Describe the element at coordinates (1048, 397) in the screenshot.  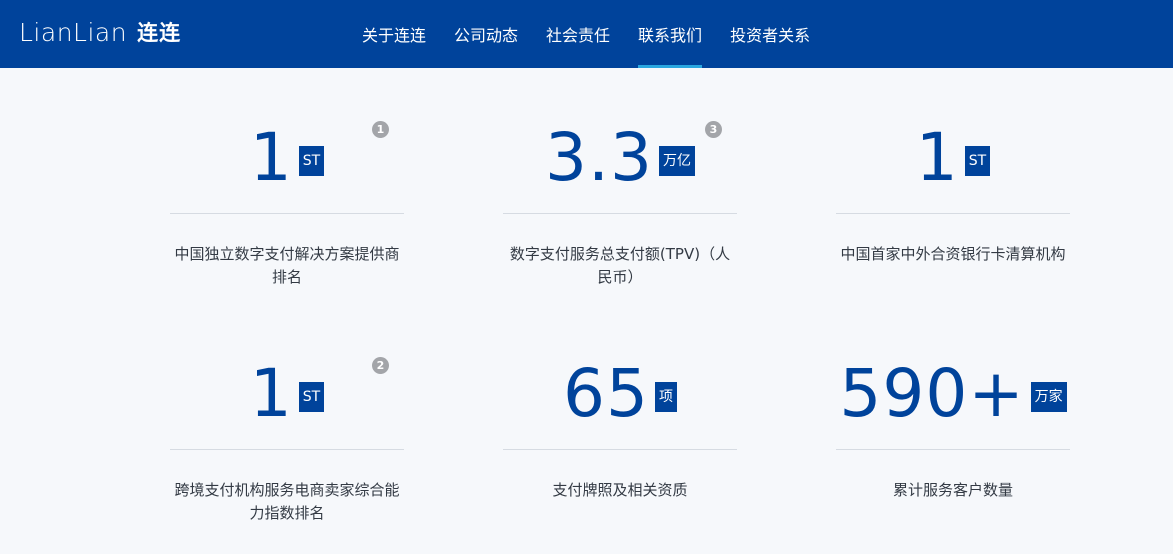
I see `stat-unit-badge: 万家` at that location.